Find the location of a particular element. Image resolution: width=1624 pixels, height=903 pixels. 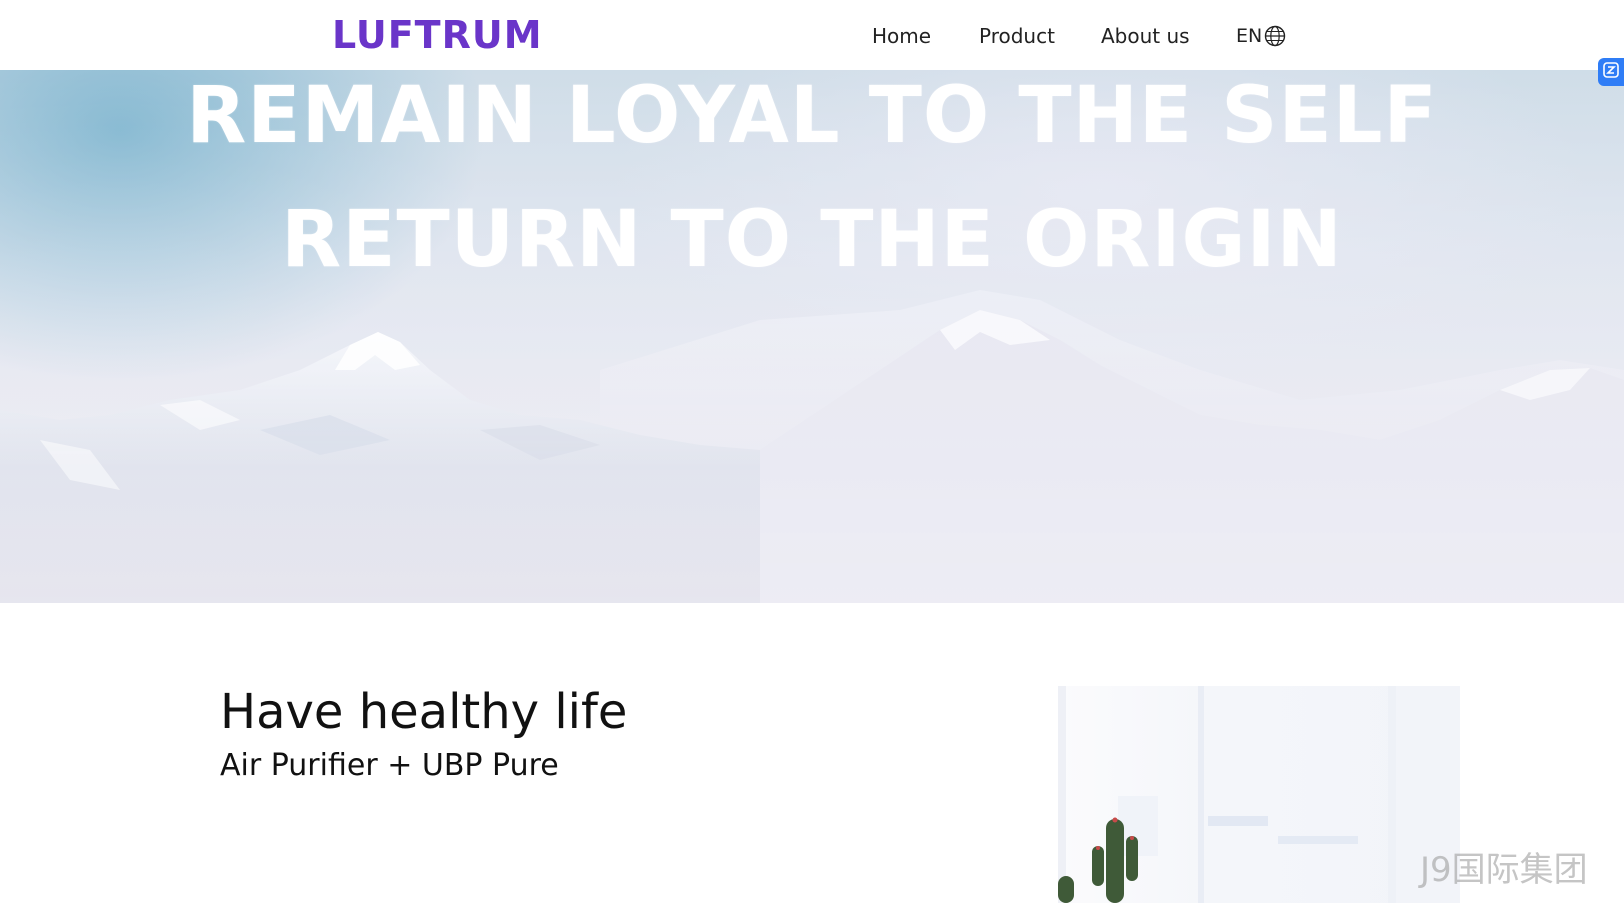

product-photo is located at coordinates (1259, 794).